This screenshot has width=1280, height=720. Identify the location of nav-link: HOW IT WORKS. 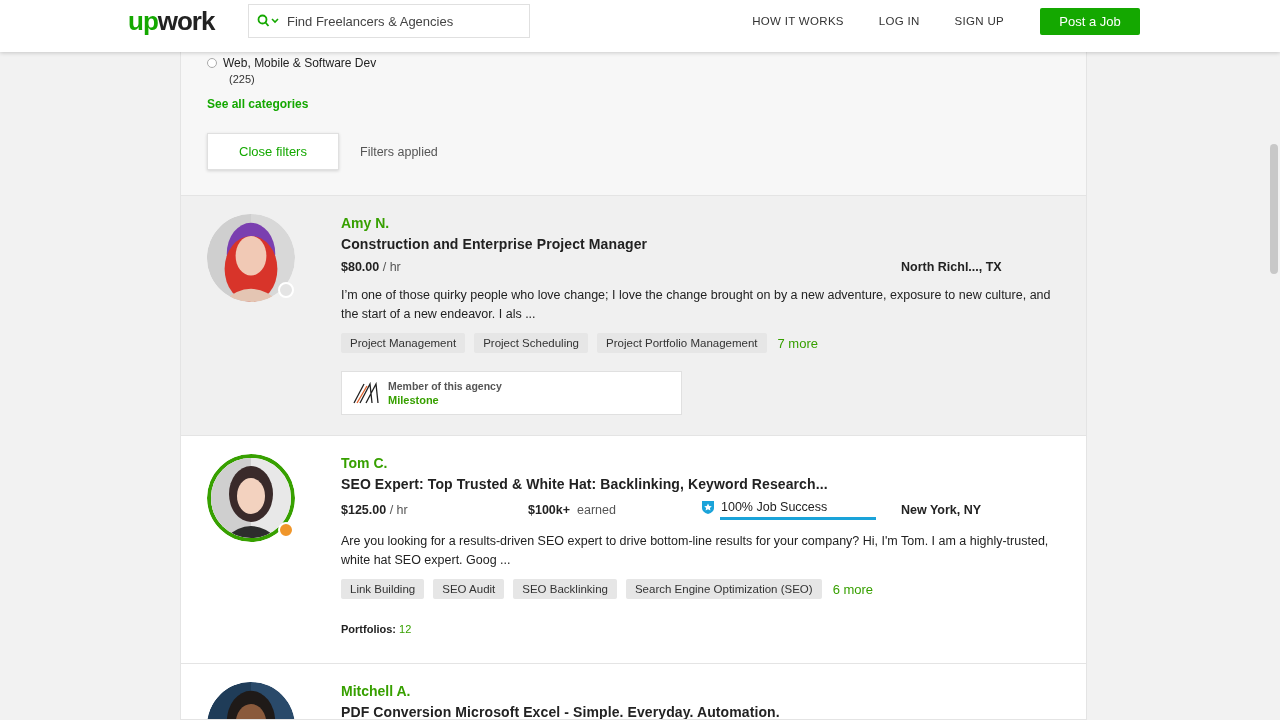
(798, 21).